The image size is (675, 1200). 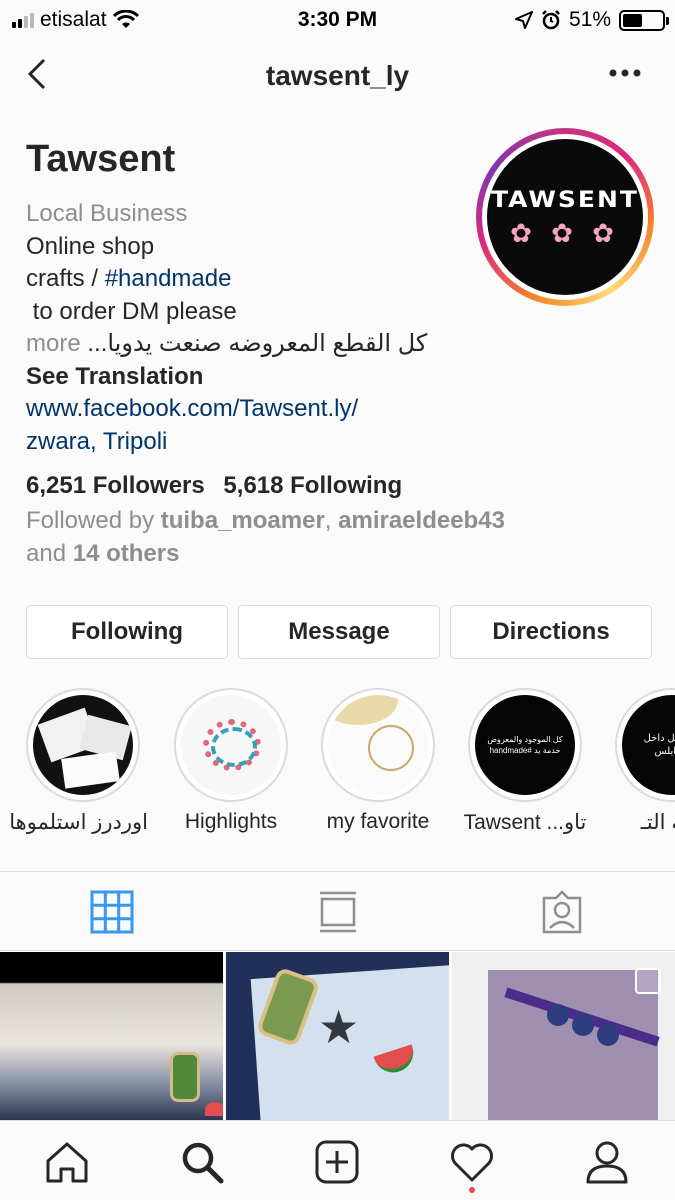 I want to click on profile-name: Tawsent, so click(x=101, y=159).